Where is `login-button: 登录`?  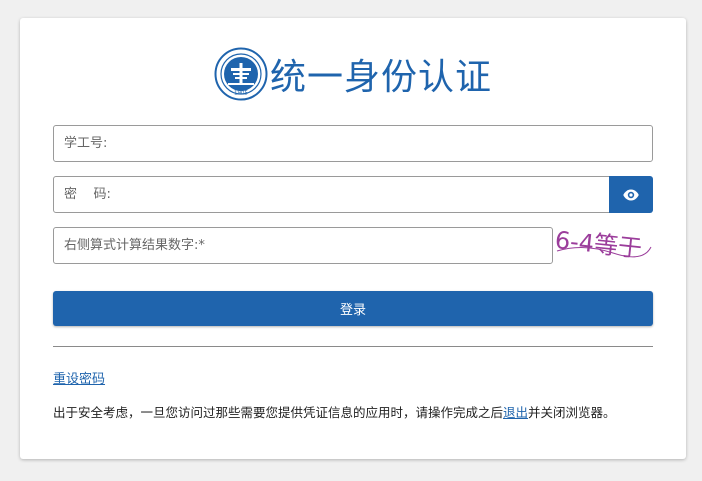
login-button: 登录 is located at coordinates (353, 308).